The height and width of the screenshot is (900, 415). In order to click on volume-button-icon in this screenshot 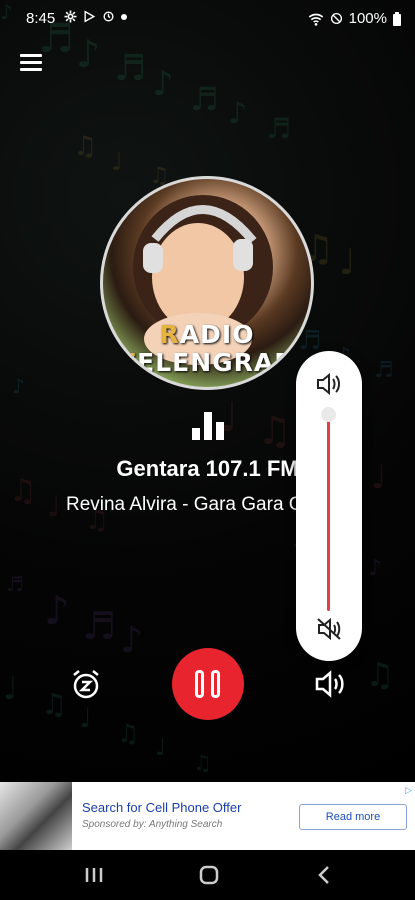, I will do `click(330, 684)`.